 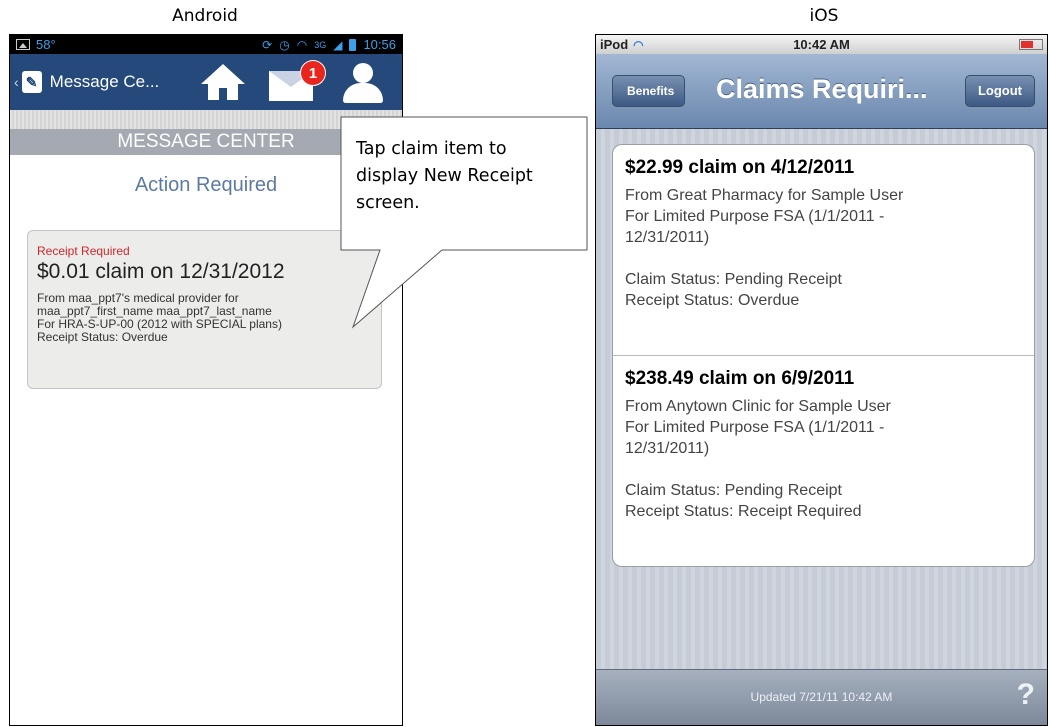 I want to click on receipt-status-line: Receipt Status: Receipt Required, so click(x=743, y=511).